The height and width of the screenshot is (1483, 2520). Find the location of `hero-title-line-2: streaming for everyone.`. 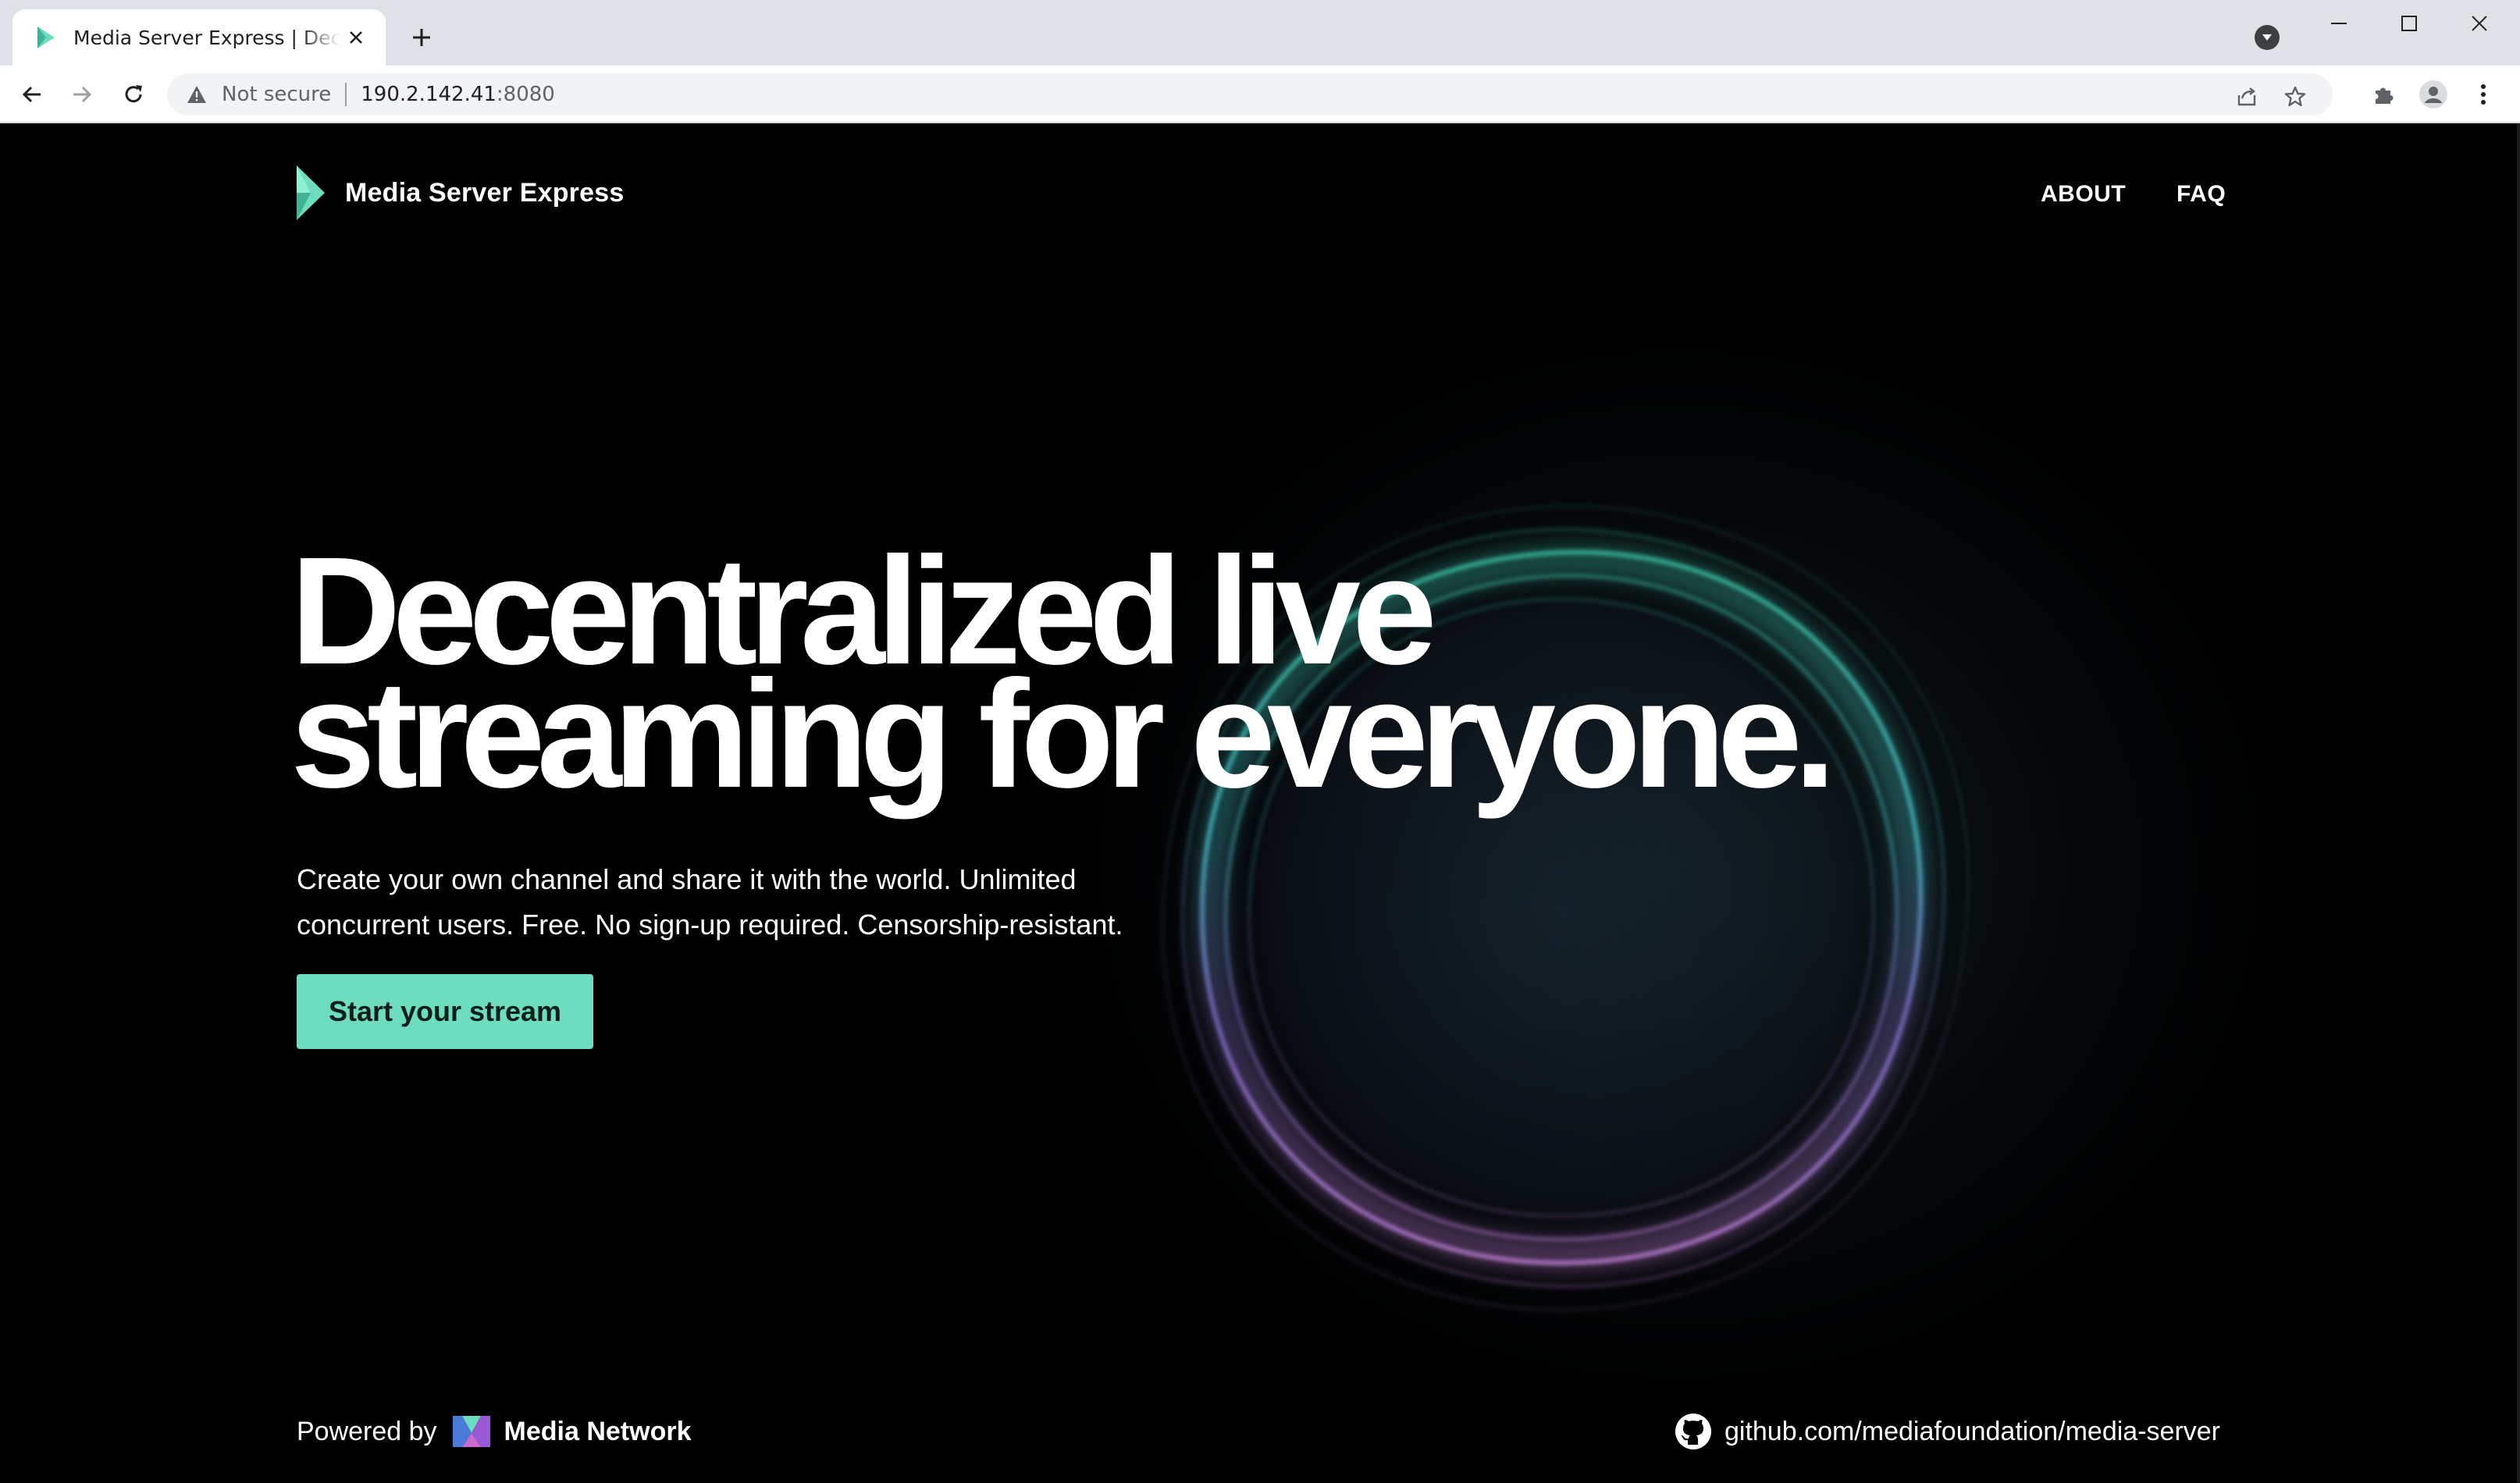

hero-title-line-2: streaming for everyone. is located at coordinates (1063, 734).